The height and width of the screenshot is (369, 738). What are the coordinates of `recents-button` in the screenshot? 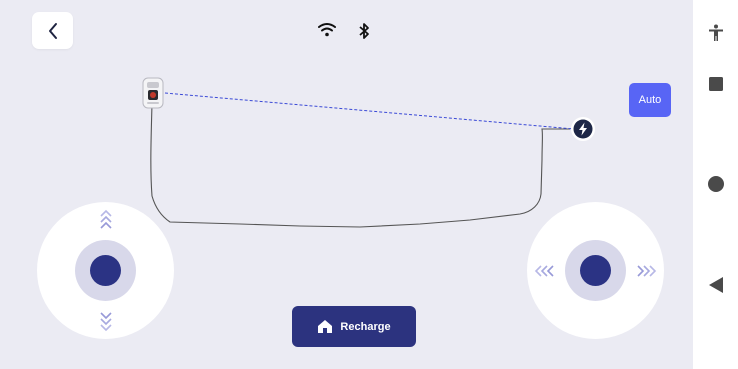 It's located at (715, 84).